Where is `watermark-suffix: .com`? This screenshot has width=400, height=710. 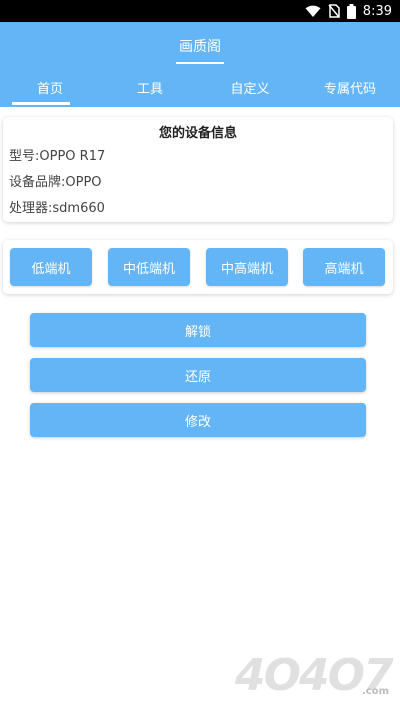
watermark-suffix: .com is located at coordinates (376, 691).